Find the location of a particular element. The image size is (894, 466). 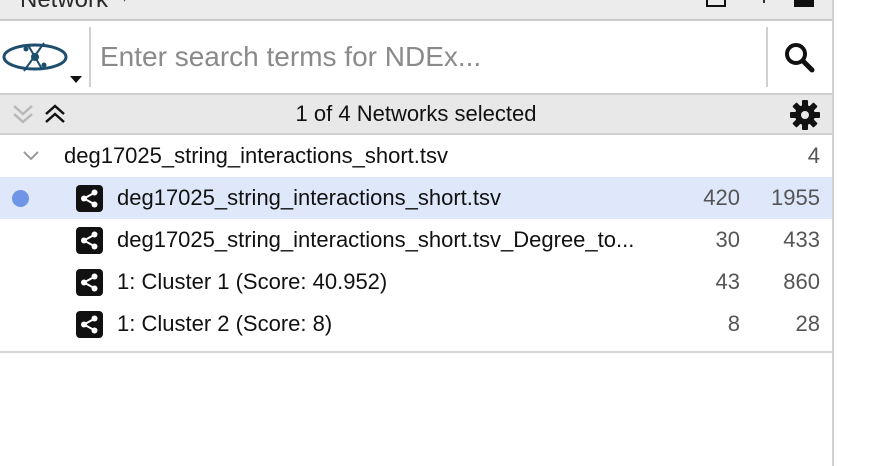

network-edge-count: 1955 is located at coordinates (795, 197).